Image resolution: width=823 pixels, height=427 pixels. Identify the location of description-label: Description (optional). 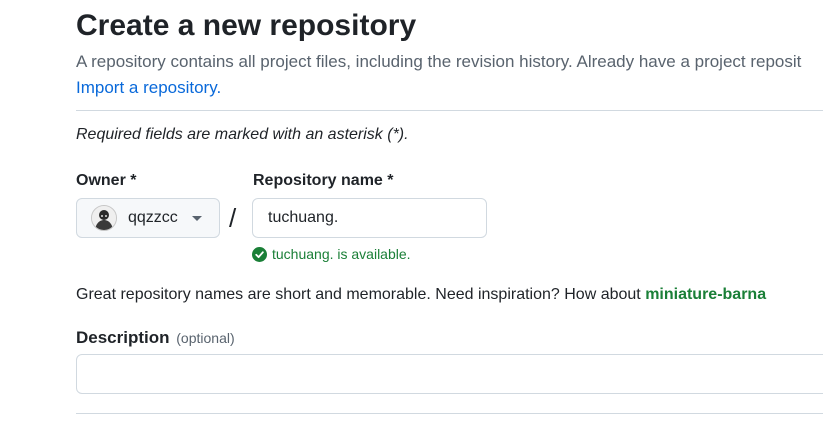
(155, 338).